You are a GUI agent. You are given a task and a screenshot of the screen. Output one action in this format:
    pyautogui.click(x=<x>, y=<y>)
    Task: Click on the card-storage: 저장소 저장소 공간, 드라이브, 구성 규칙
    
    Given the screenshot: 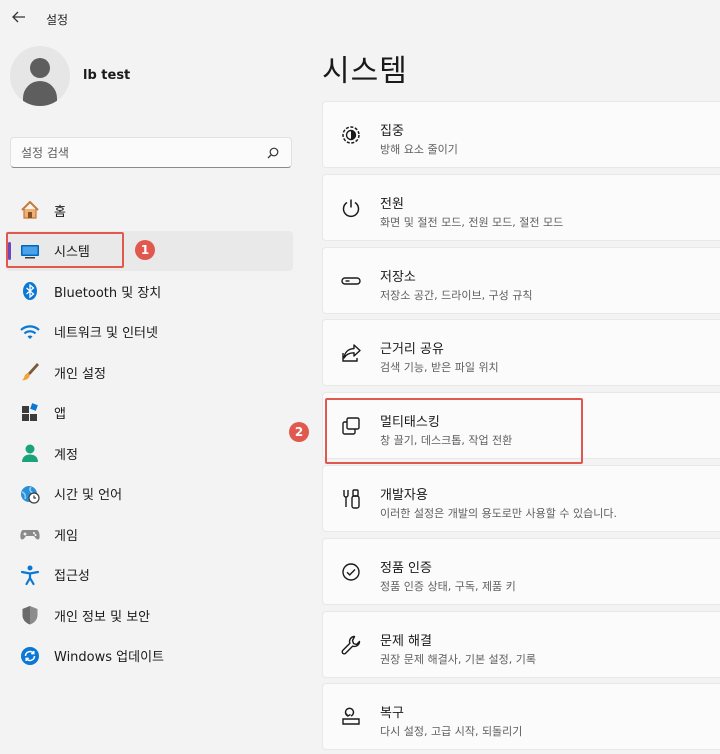 What is the action you would take?
    pyautogui.click(x=521, y=280)
    